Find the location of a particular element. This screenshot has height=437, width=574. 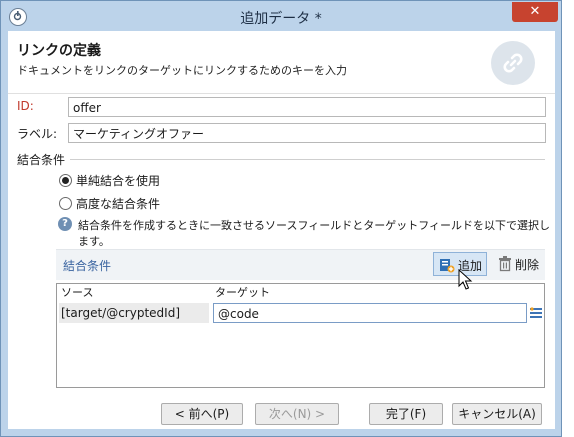

delete-button: 削除 is located at coordinates (518, 264).